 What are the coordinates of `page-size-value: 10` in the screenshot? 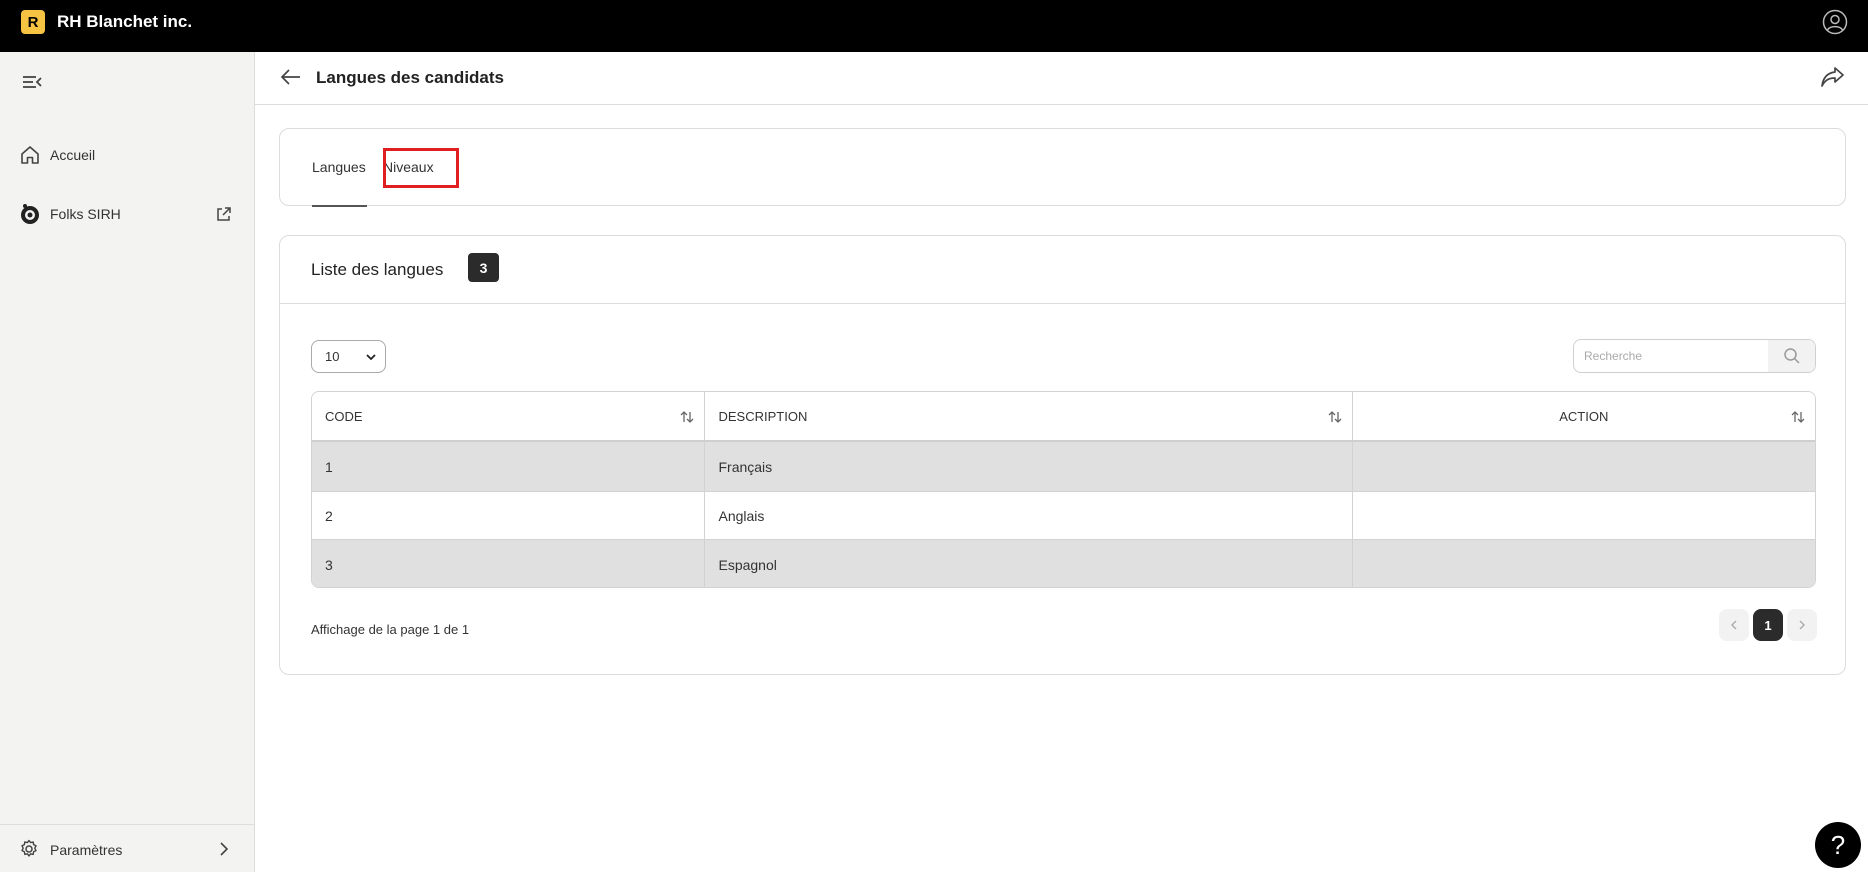 It's located at (332, 356).